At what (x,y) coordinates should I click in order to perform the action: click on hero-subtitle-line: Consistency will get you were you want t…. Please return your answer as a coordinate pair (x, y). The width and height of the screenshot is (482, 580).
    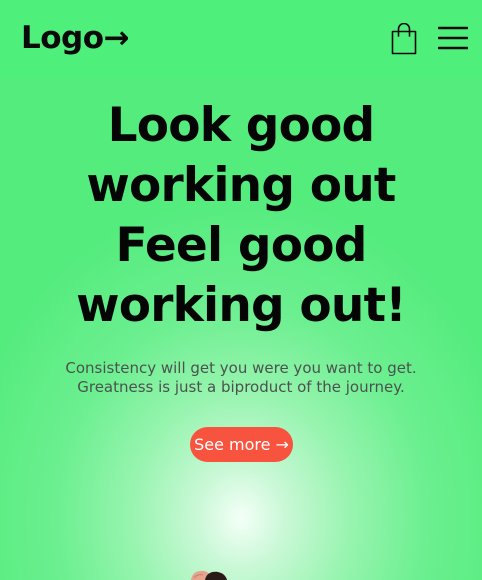
    Looking at the image, I should click on (241, 368).